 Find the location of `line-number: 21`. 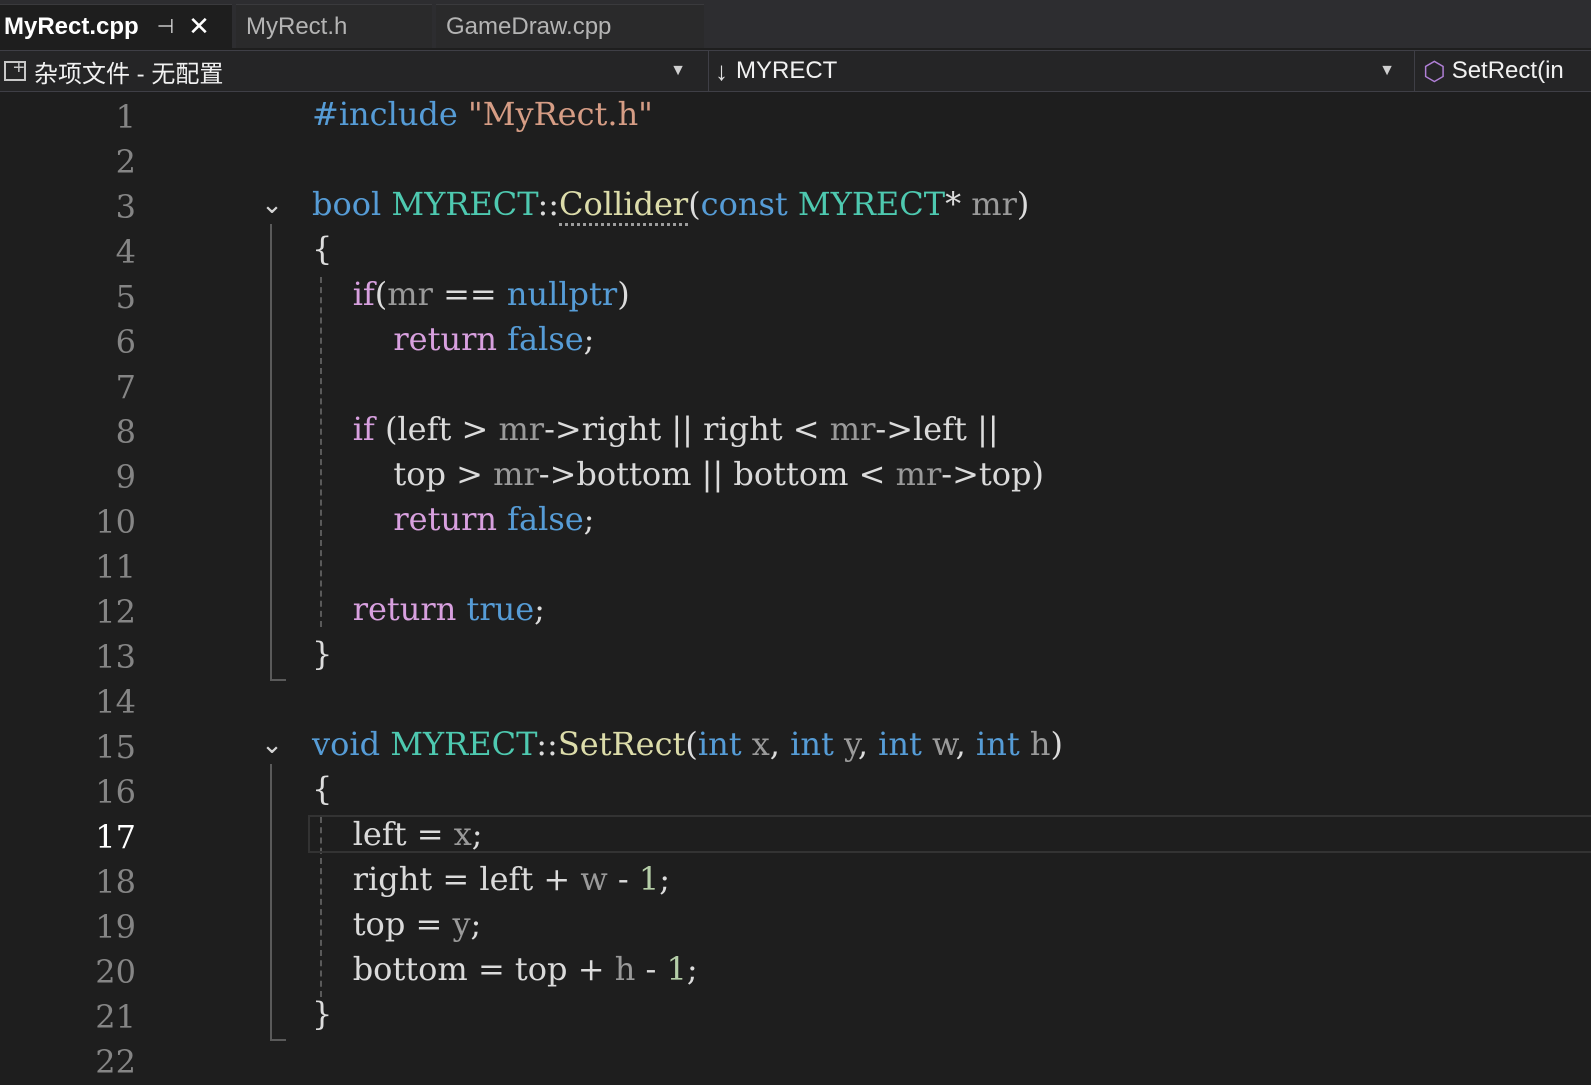

line-number: 21 is located at coordinates (115, 1017).